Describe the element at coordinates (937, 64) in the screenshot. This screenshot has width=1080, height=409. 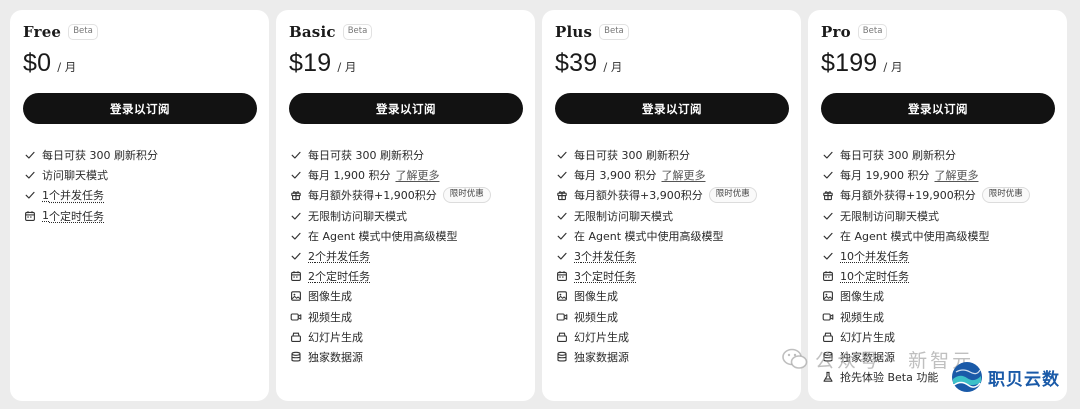
I see `price-row: $199 / 月` at that location.